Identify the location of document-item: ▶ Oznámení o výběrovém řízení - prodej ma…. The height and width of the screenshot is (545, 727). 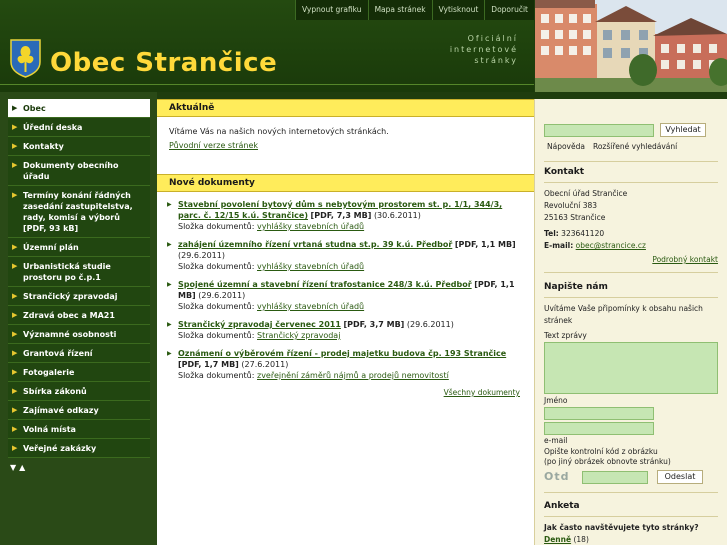
(345, 364).